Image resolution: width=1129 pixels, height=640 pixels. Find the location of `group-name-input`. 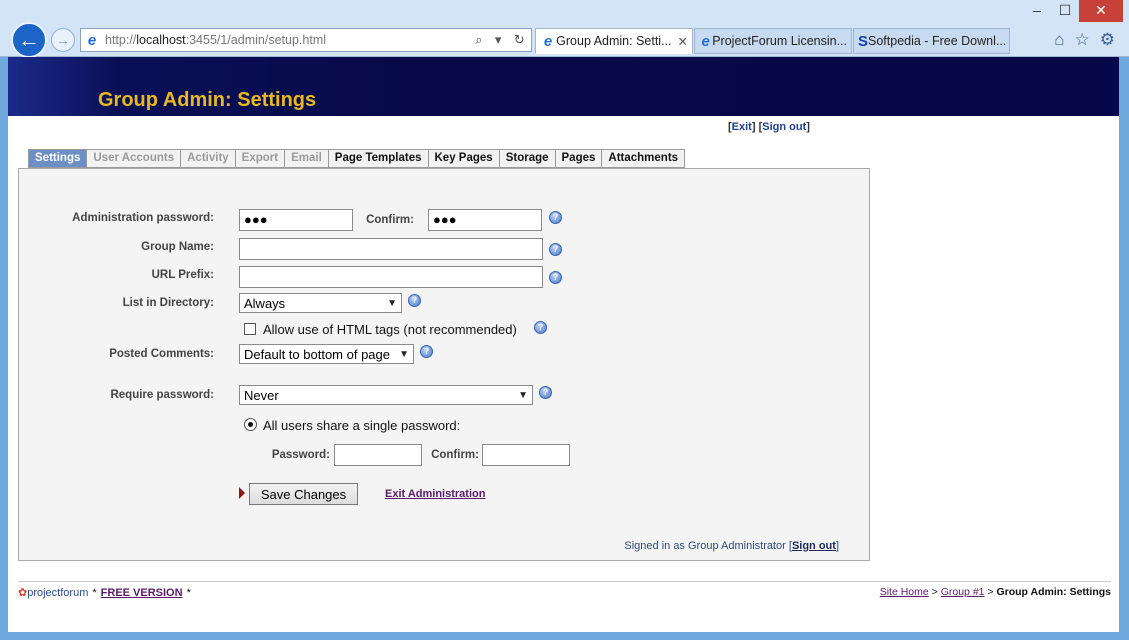

group-name-input is located at coordinates (391, 249).